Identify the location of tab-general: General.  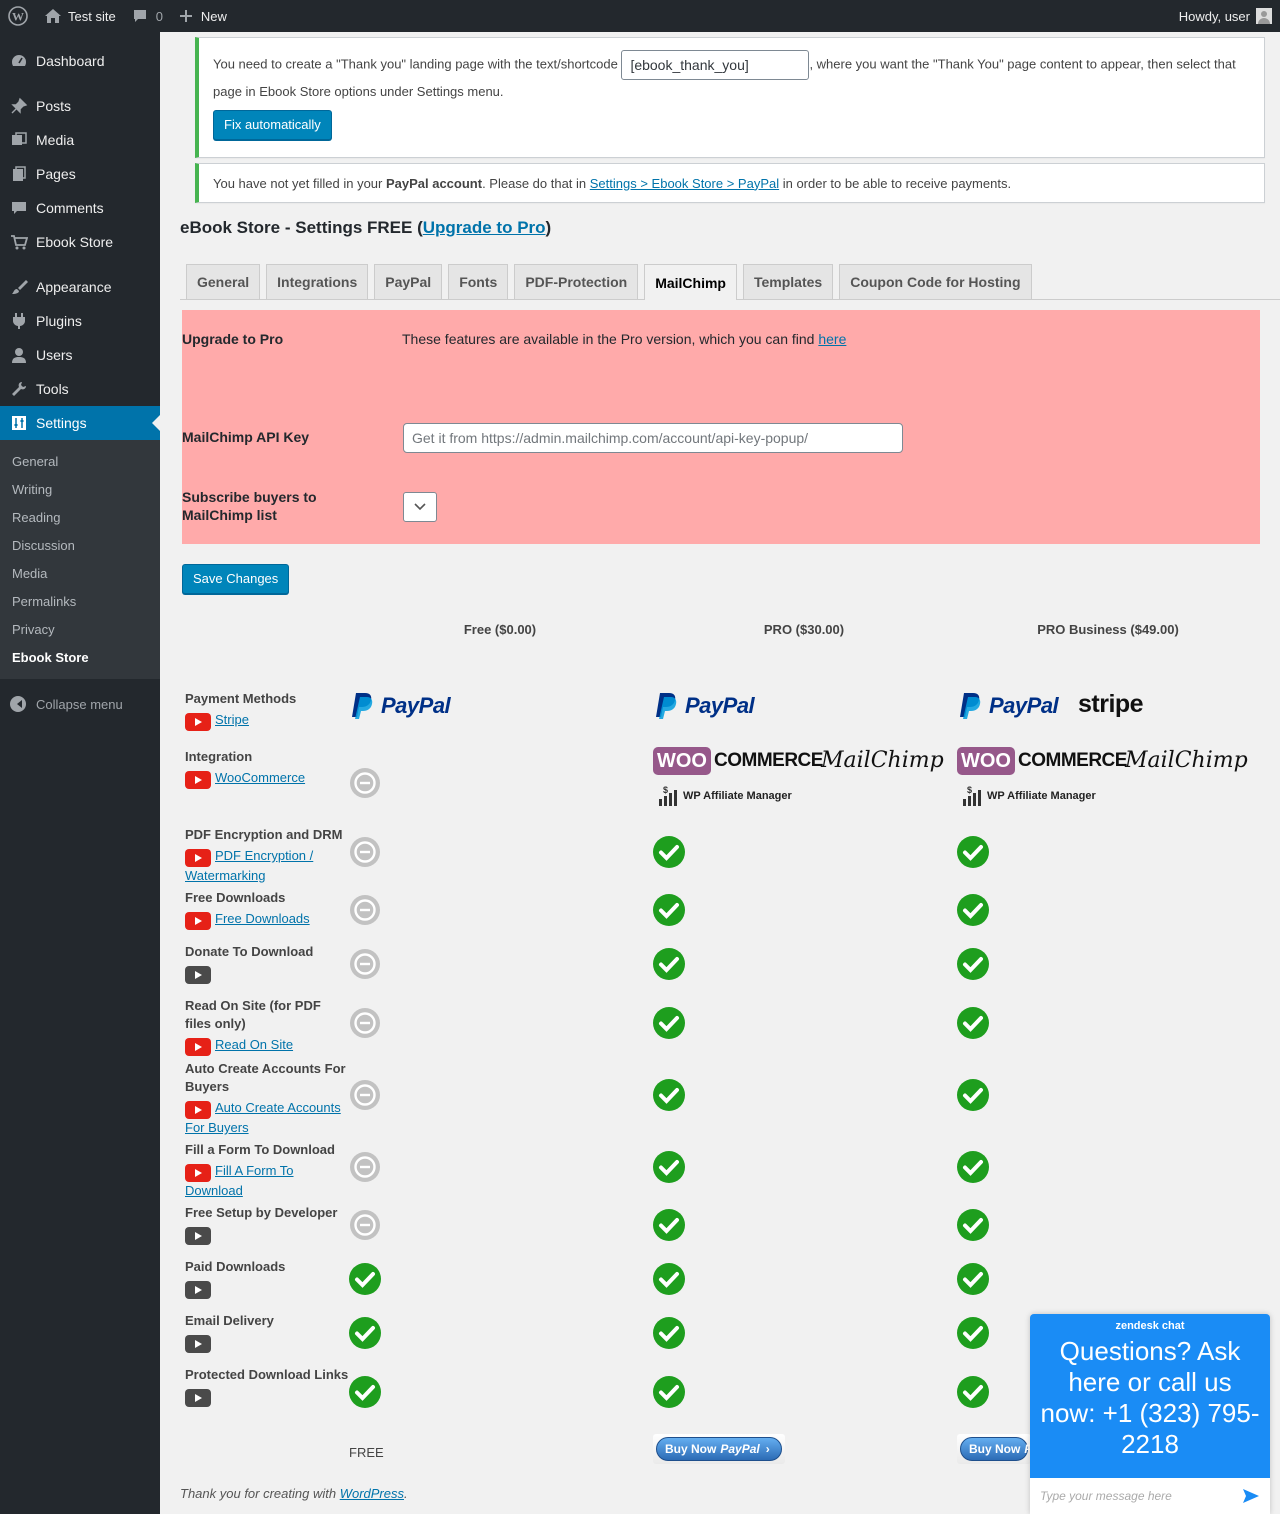
(223, 281).